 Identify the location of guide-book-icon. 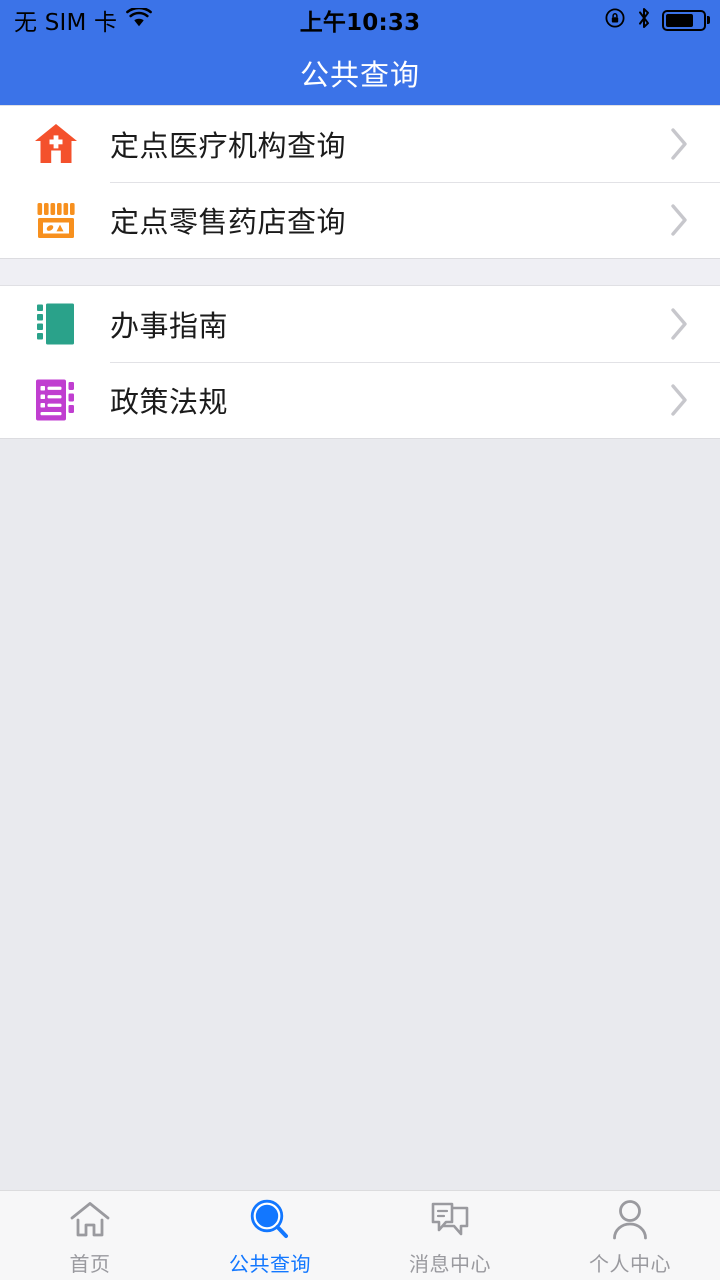
(56, 324).